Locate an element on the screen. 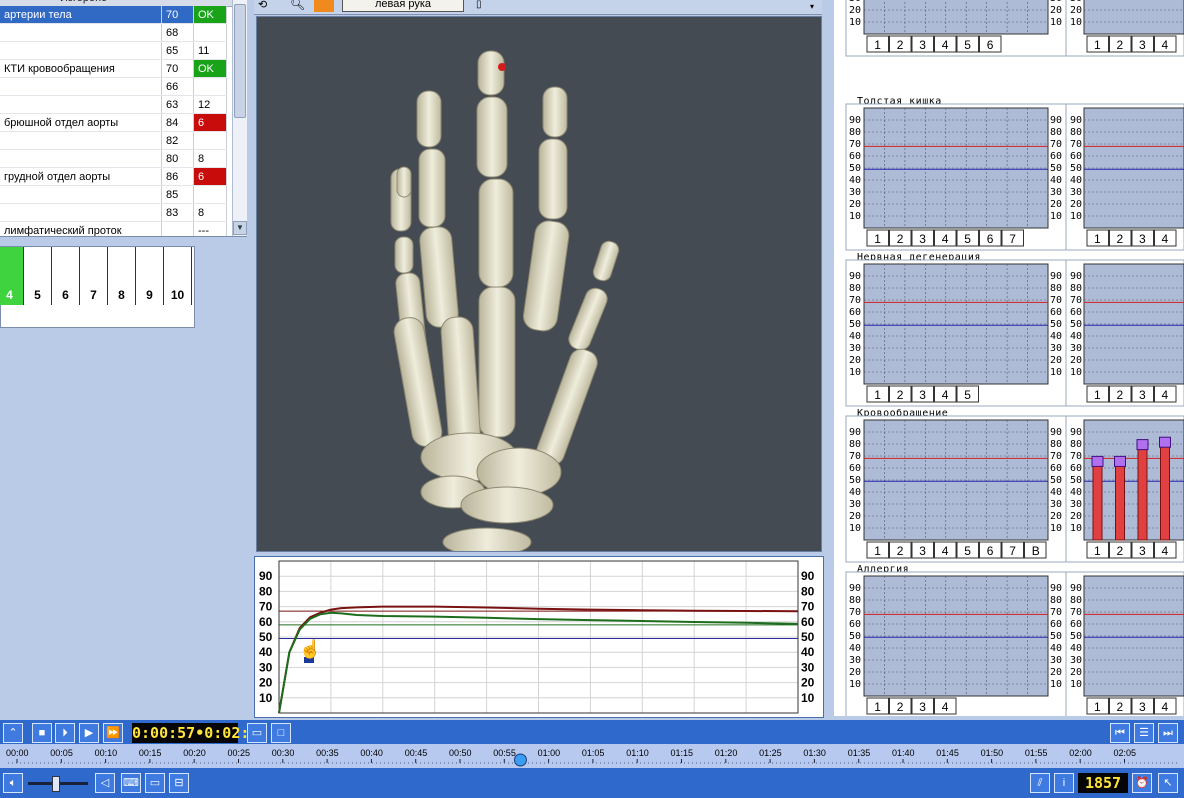 The height and width of the screenshot is (798, 1184). session-number-9: 9 is located at coordinates (150, 276).